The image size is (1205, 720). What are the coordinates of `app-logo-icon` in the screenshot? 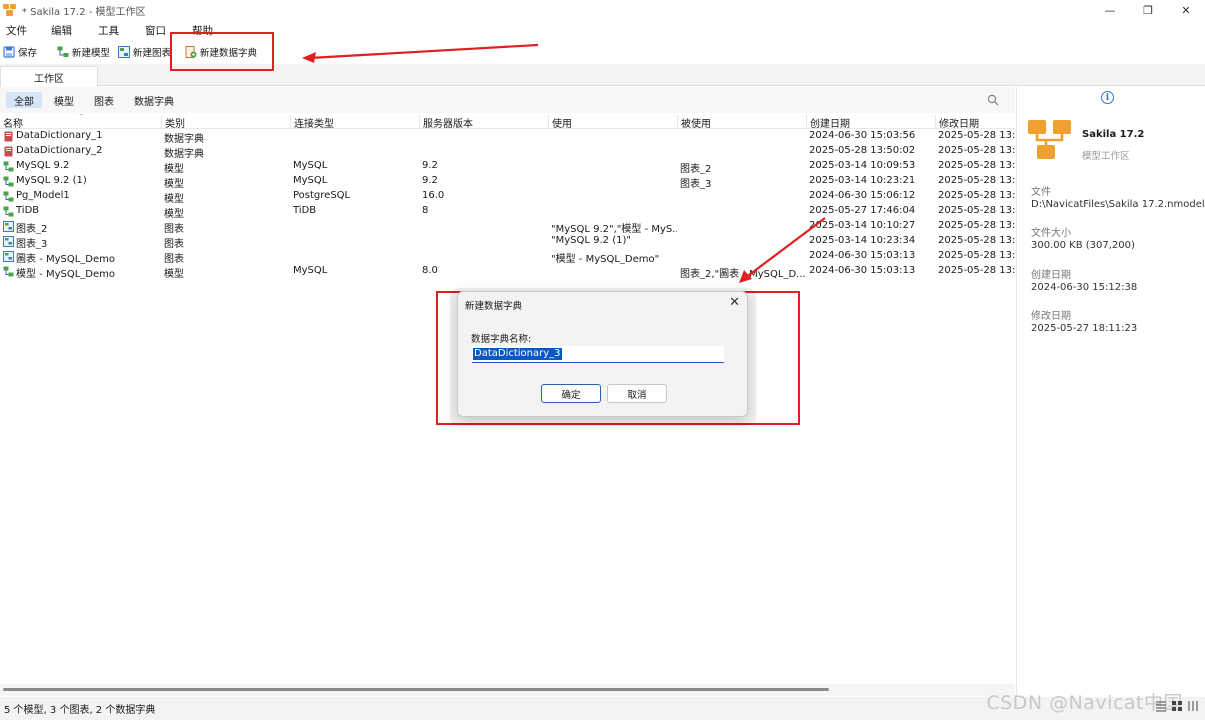 It's located at (10, 10).